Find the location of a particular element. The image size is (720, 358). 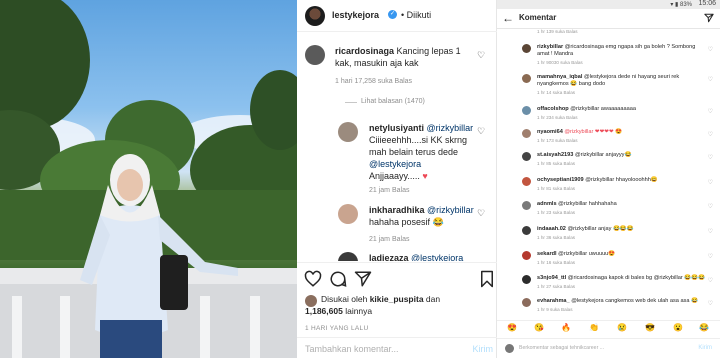

comment-body: @rizkybillar anjay 😂😂😂 is located at coordinates (600, 229).